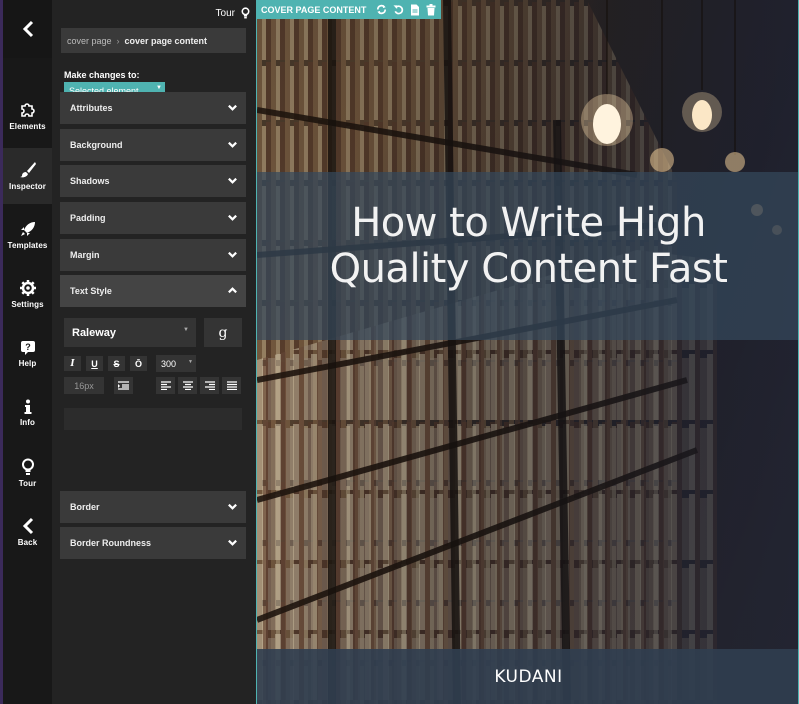  Describe the element at coordinates (314, 9) in the screenshot. I see `element-toolbar-label: COVER PAGE CONTENT` at that location.